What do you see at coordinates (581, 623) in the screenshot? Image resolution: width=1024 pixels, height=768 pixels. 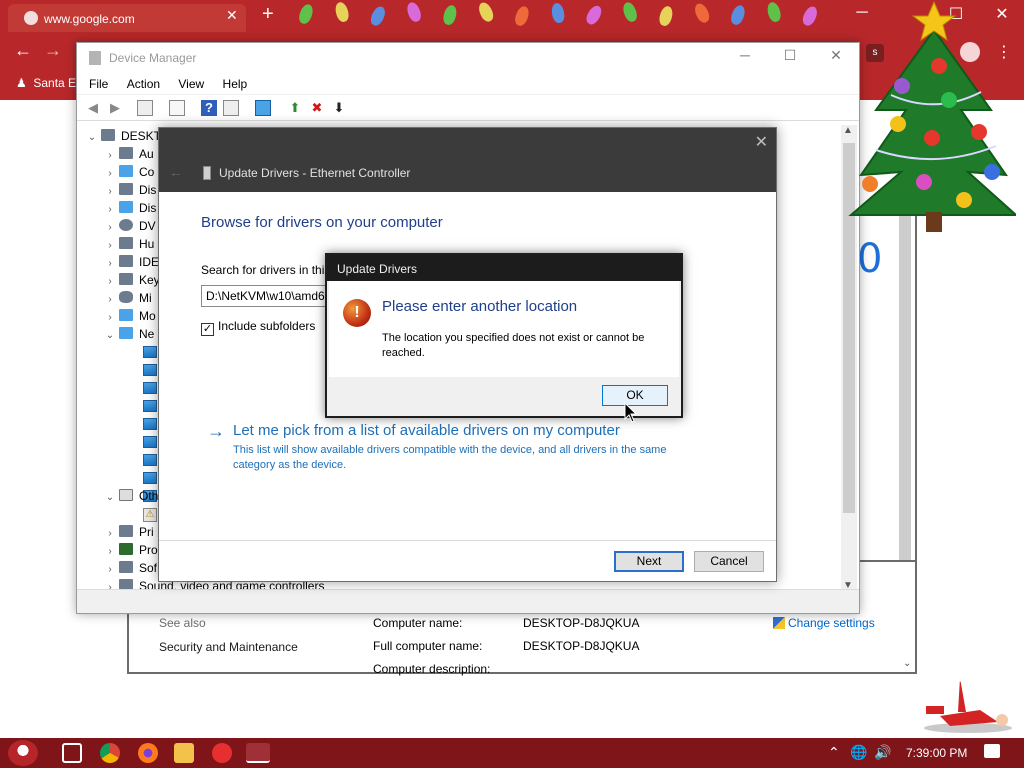 I see `computer-name-value: DESKTOP-D8JQKUA` at bounding box center [581, 623].